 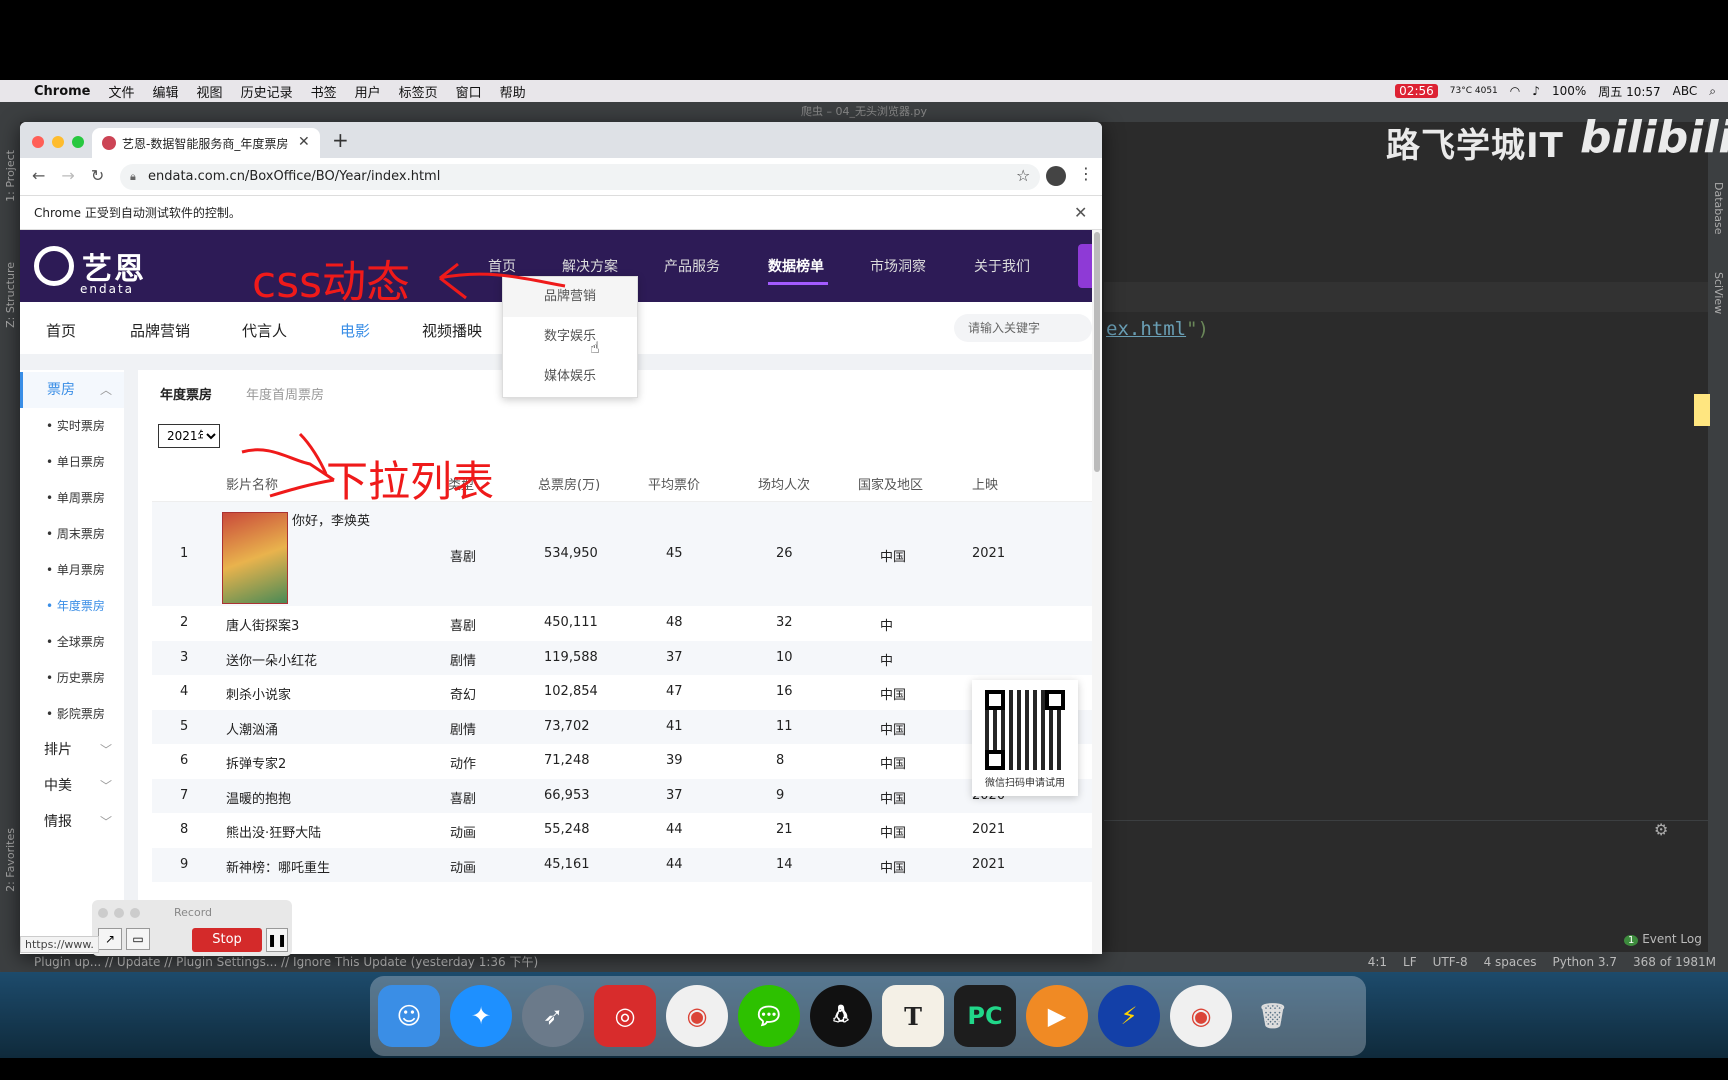 What do you see at coordinates (1086, 173) in the screenshot?
I see `menu-kebab-icon: ⋮` at bounding box center [1086, 173].